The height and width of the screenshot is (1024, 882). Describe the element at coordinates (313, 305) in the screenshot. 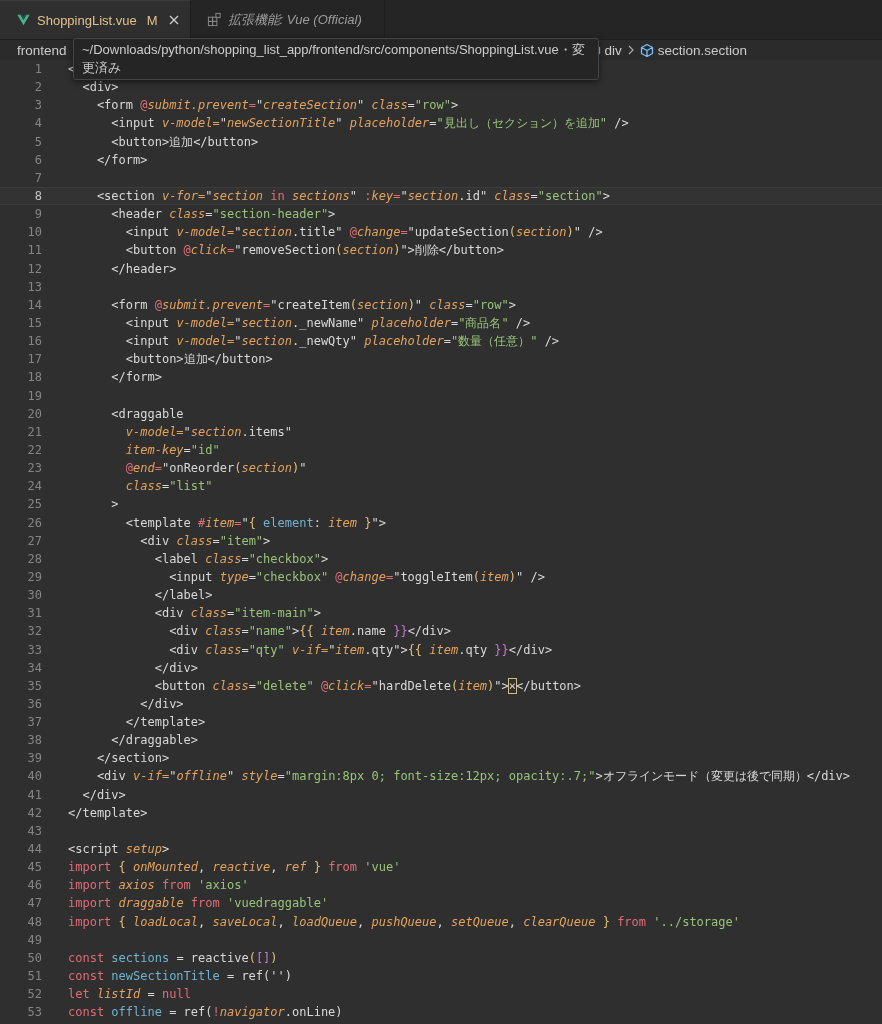

I see `code-line: <form @submit.prevent="createItem(section)" class="row">` at that location.